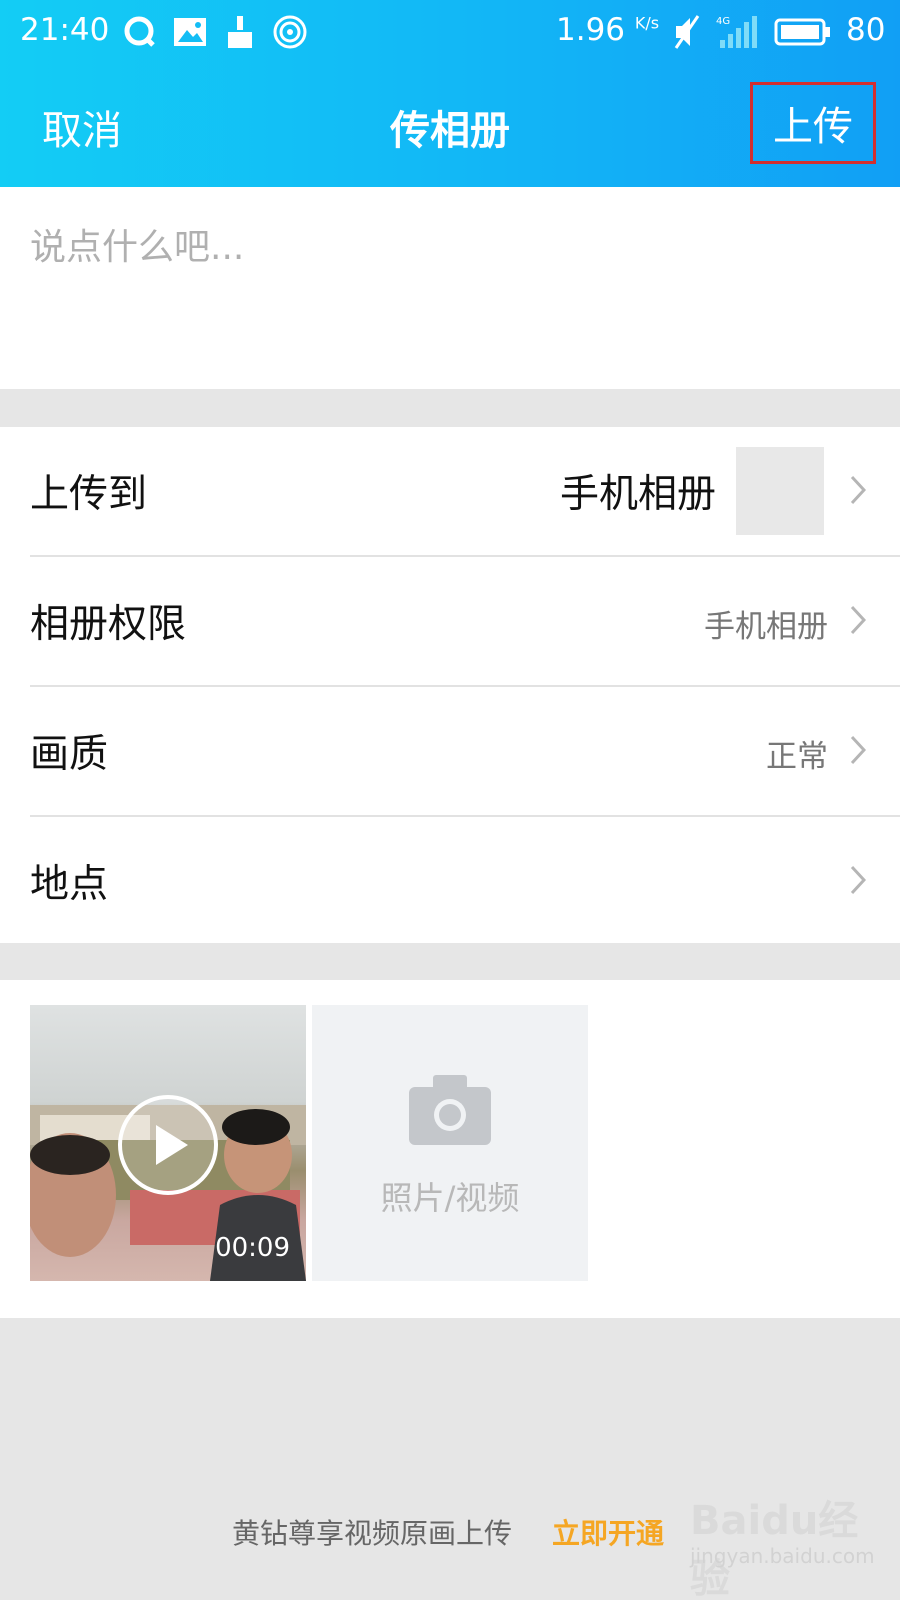 This screenshot has height=1600, width=900. Describe the element at coordinates (766, 627) in the screenshot. I see `permission-value: 手机相册` at that location.